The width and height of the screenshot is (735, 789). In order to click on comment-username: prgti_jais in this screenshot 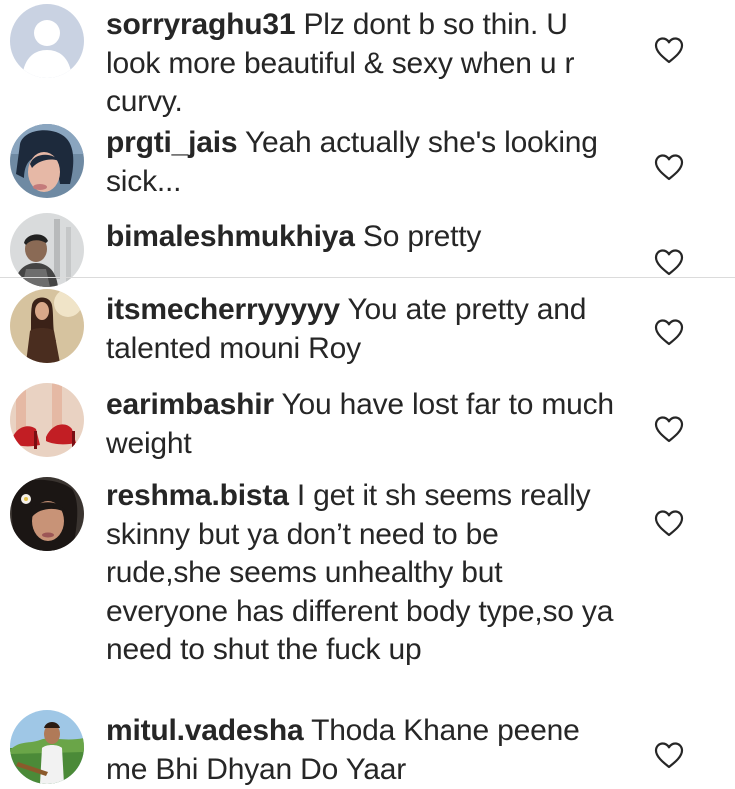, I will do `click(172, 142)`.